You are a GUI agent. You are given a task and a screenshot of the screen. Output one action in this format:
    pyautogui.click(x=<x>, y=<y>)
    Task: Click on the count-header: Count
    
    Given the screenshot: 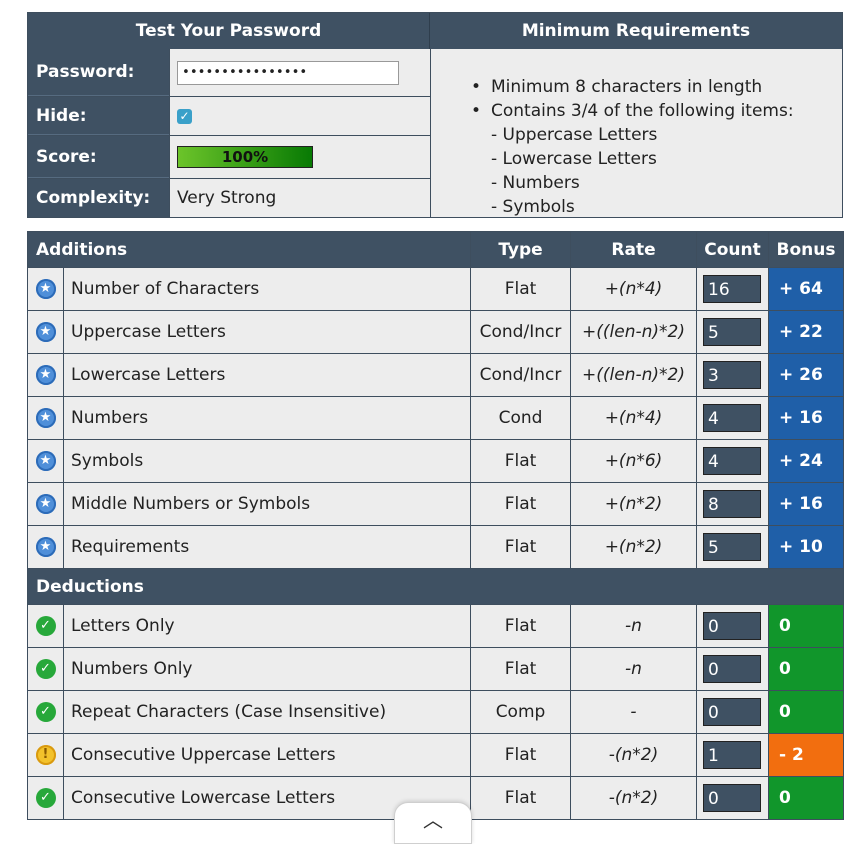 What is the action you would take?
    pyautogui.click(x=732, y=249)
    